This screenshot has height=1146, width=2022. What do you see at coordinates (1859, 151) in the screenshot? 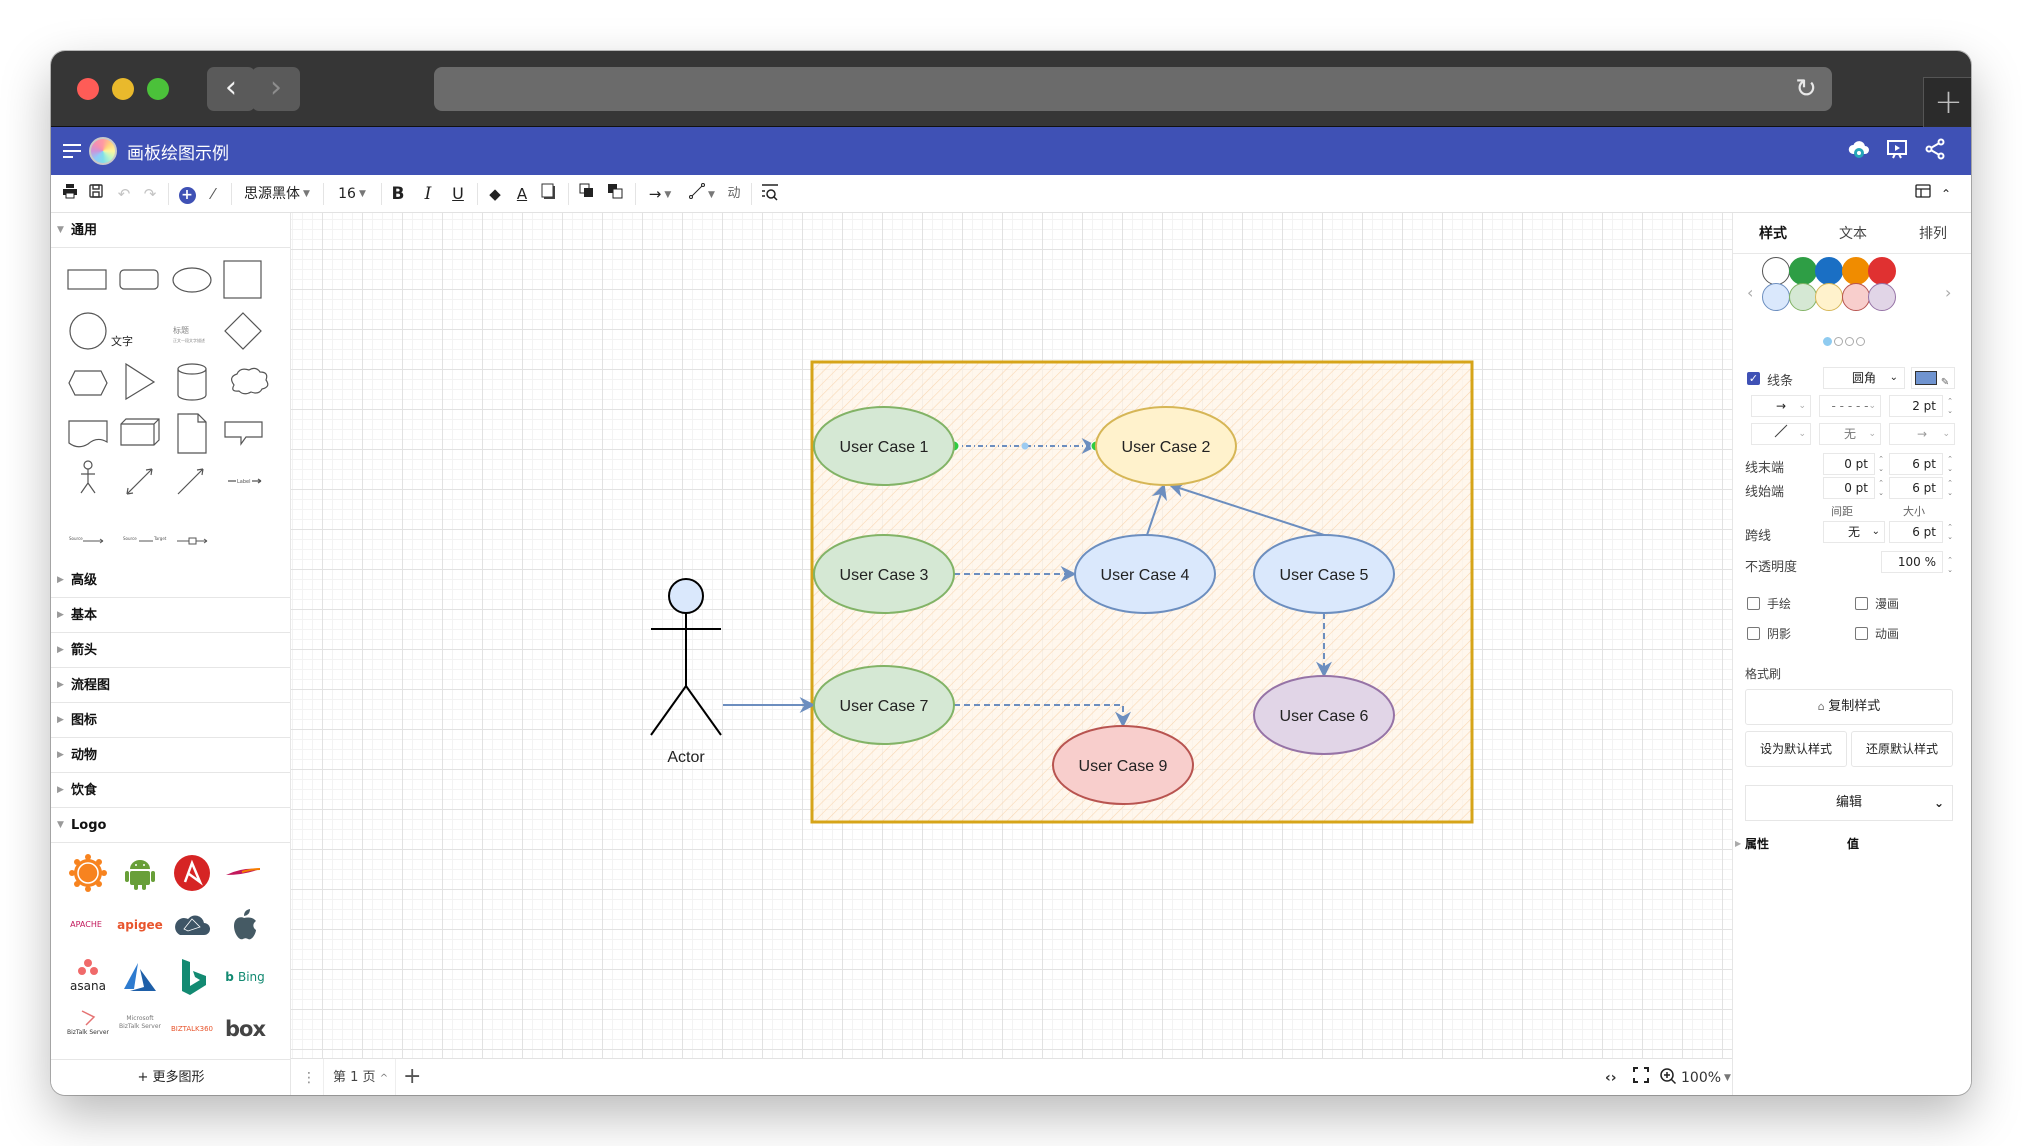
I see `cloud-sync-icon` at bounding box center [1859, 151].